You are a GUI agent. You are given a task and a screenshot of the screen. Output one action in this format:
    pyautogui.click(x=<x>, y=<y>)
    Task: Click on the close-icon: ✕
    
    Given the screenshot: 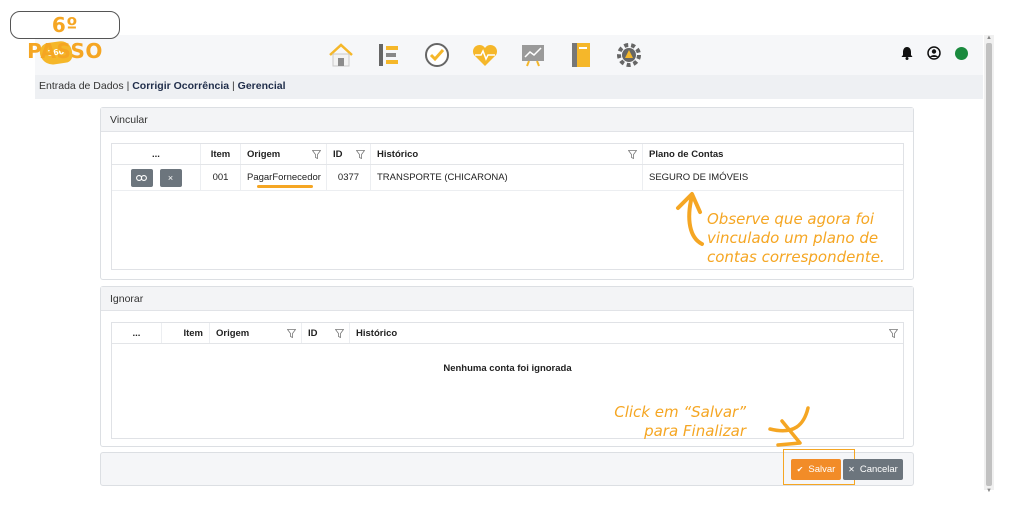 What is the action you would take?
    pyautogui.click(x=851, y=469)
    